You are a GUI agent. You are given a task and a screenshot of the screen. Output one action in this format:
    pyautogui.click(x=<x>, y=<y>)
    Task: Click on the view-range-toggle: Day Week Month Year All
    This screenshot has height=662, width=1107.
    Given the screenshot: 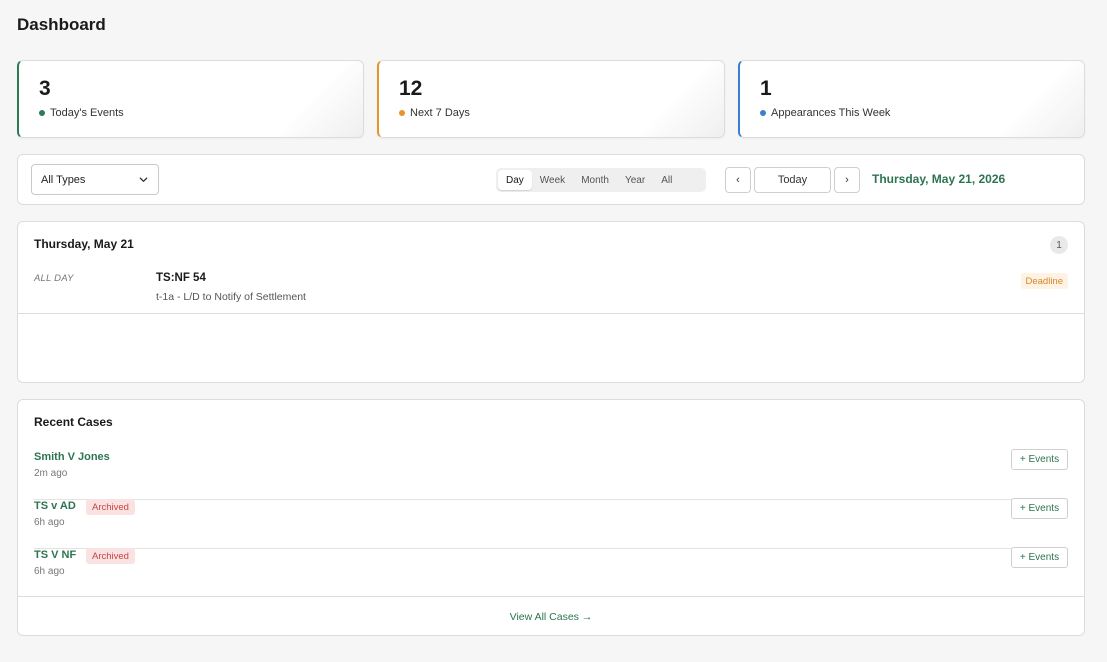 What is the action you would take?
    pyautogui.click(x=601, y=180)
    